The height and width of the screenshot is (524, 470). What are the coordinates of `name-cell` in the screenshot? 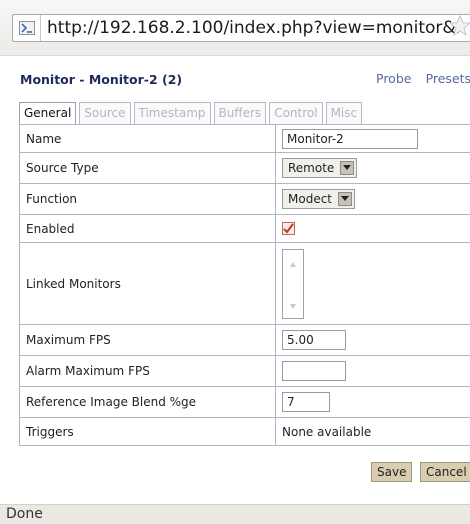 It's located at (372, 138).